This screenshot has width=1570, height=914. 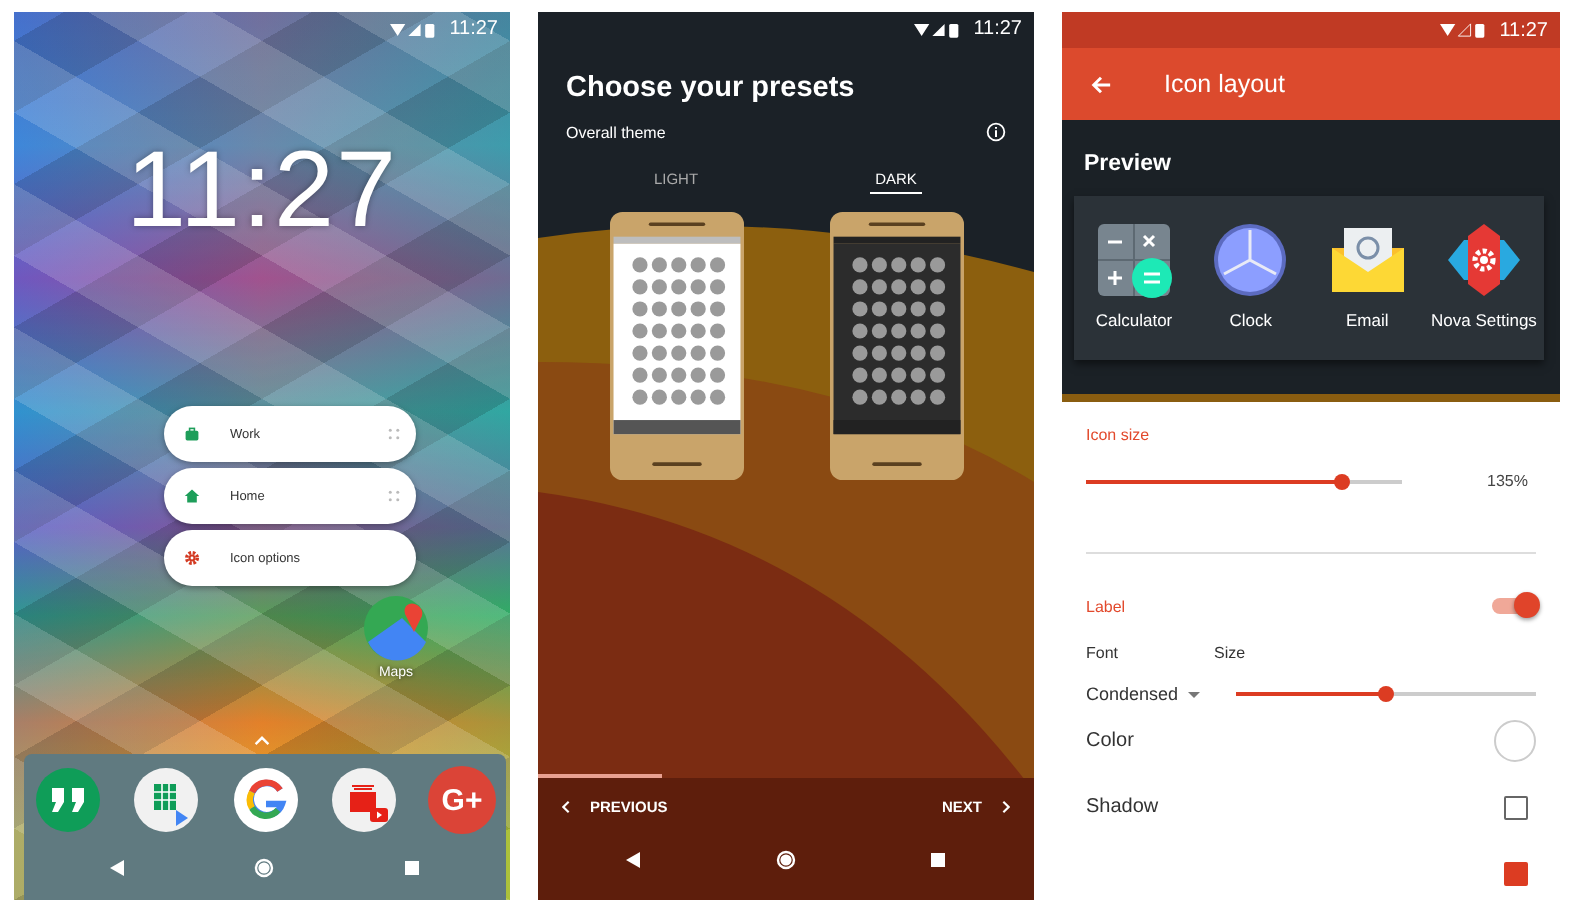 I want to click on app-label: Clock, so click(x=1250, y=320).